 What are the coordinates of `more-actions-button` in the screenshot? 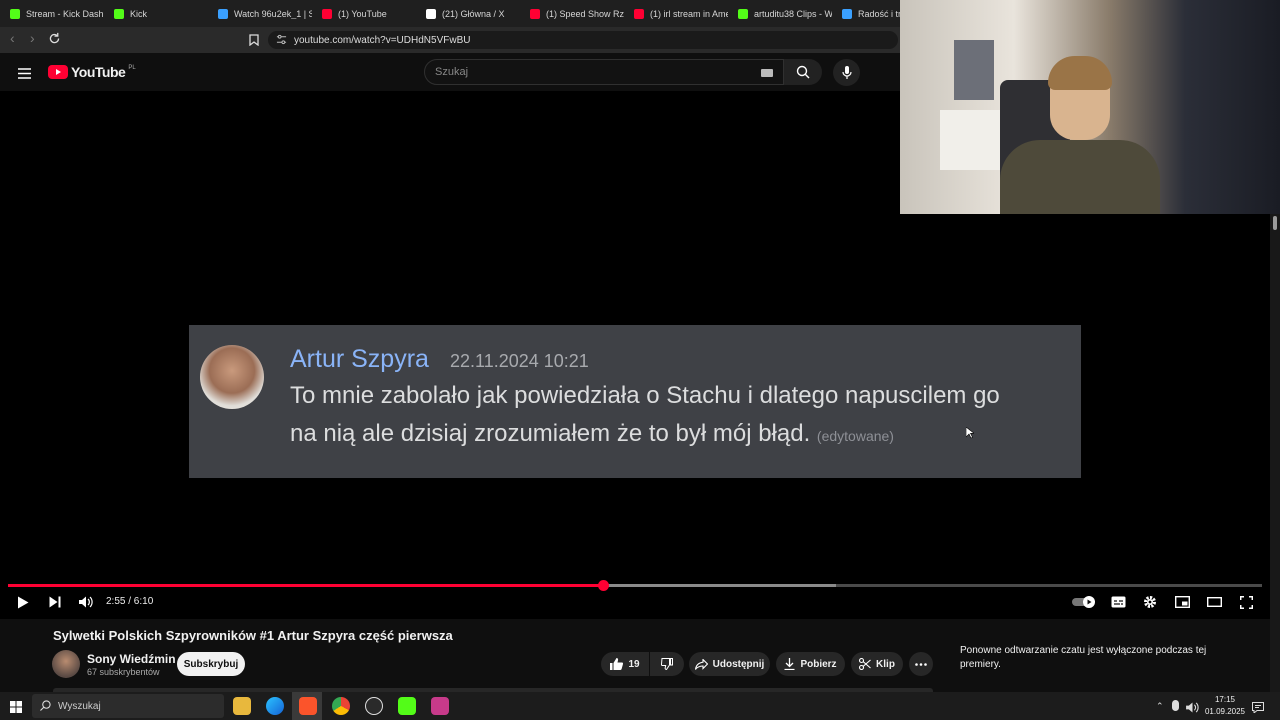 It's located at (921, 664).